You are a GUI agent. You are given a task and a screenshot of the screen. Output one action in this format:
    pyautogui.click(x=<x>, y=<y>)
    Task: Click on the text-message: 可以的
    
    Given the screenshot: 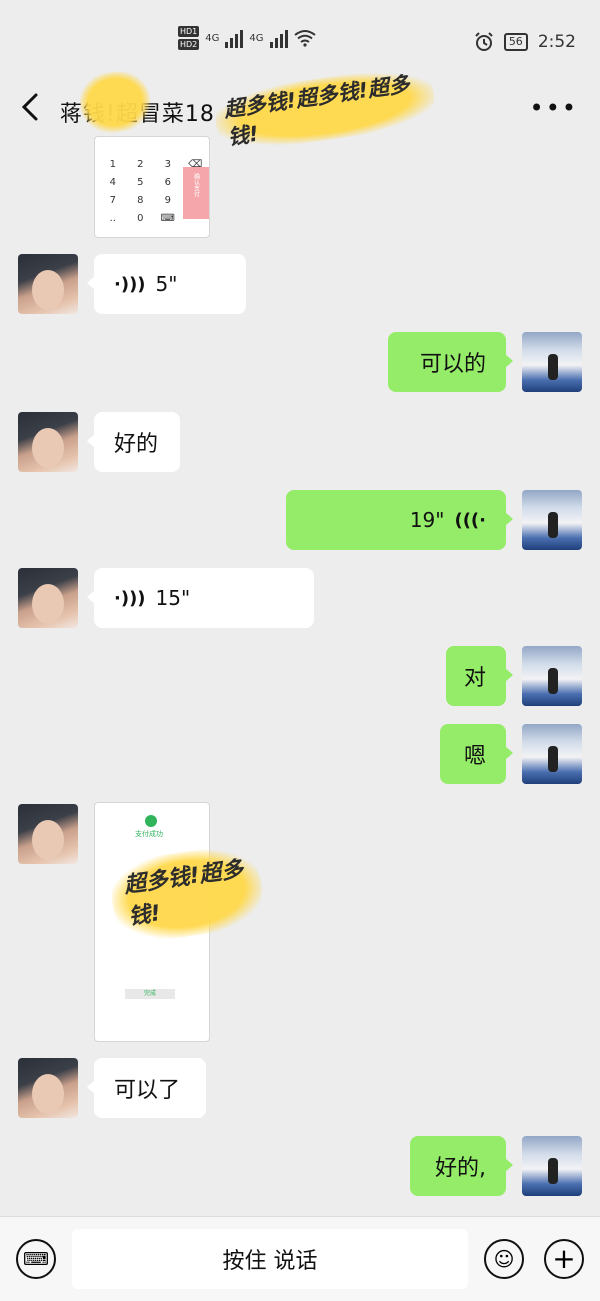 What is the action you would take?
    pyautogui.click(x=450, y=362)
    